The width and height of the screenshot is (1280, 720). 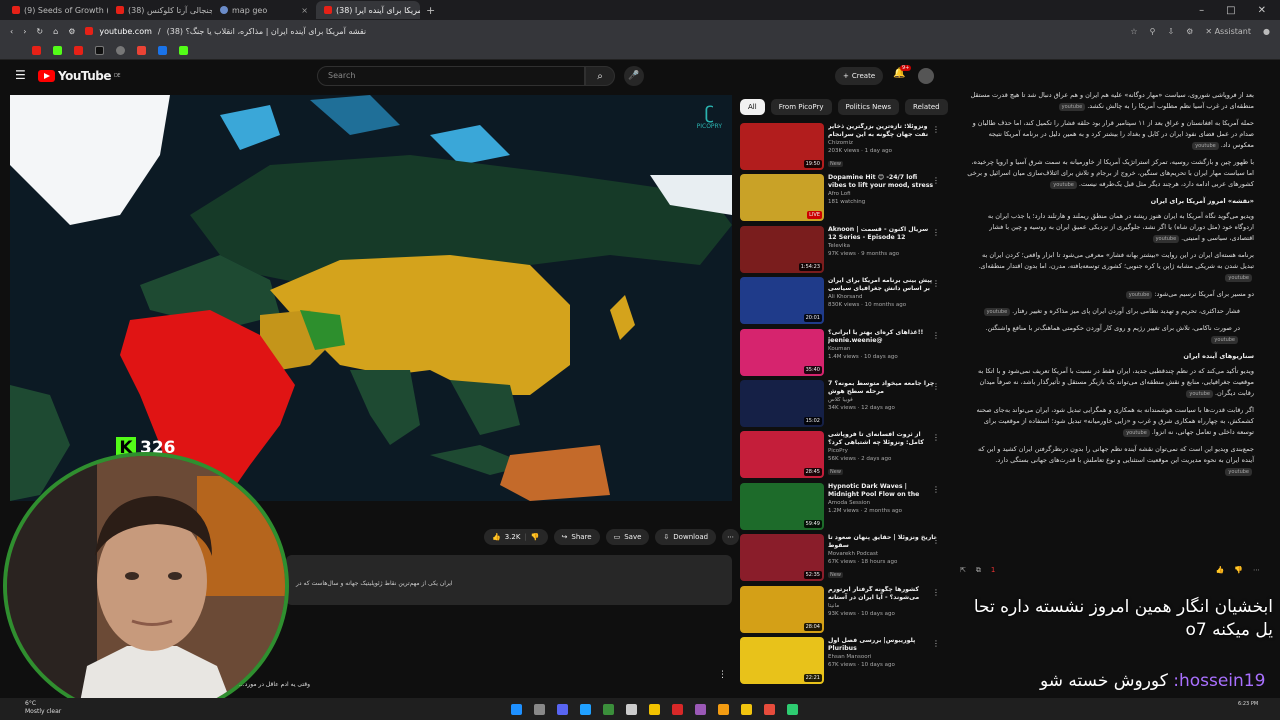 What do you see at coordinates (20, 75) in the screenshot?
I see `menu-icon: ☰` at bounding box center [20, 75].